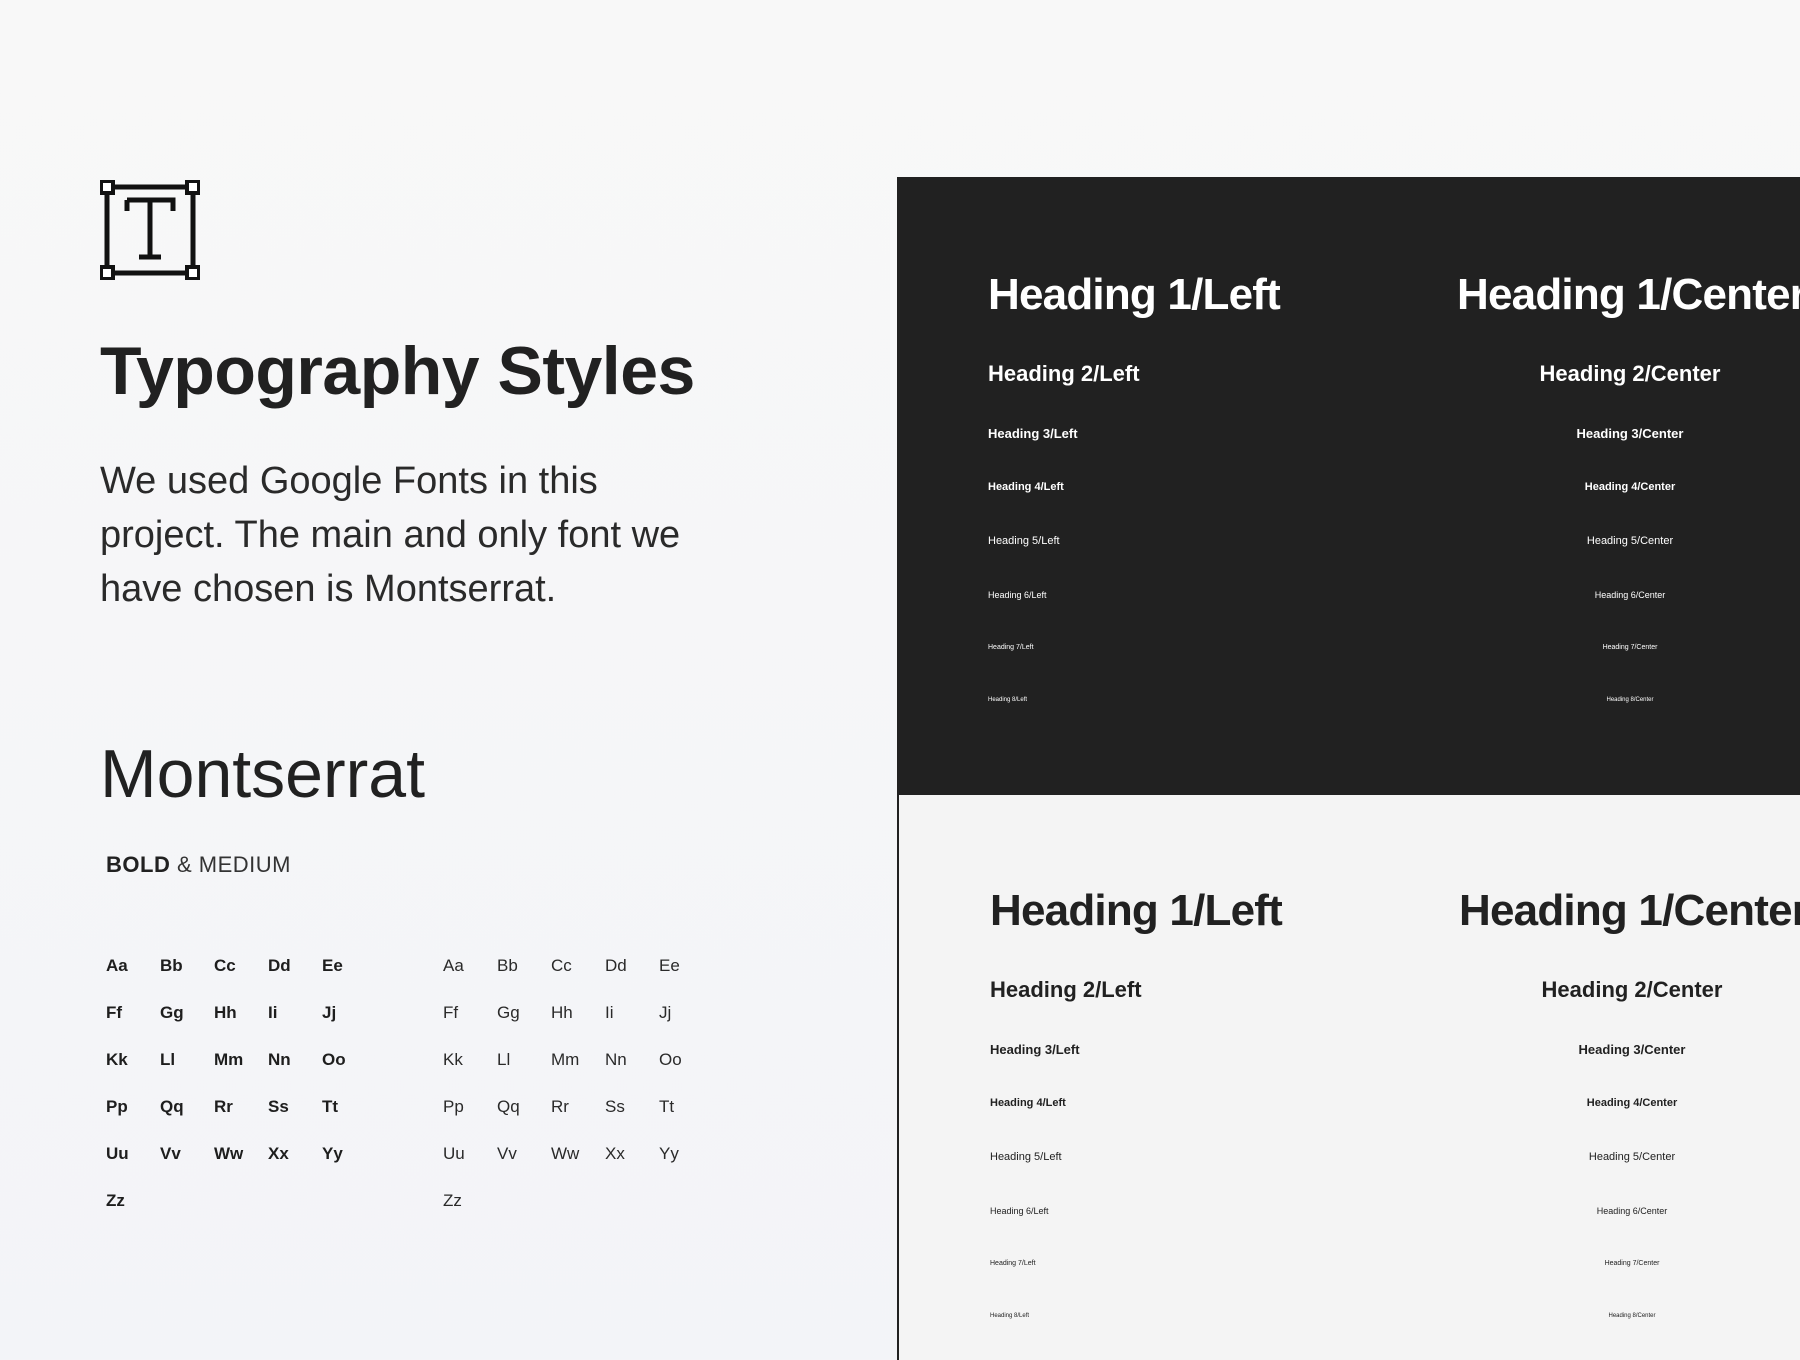 Image resolution: width=1800 pixels, height=1360 pixels. Describe the element at coordinates (244, 864) in the screenshot. I see `weight-medium-label: MEDIUM` at that location.